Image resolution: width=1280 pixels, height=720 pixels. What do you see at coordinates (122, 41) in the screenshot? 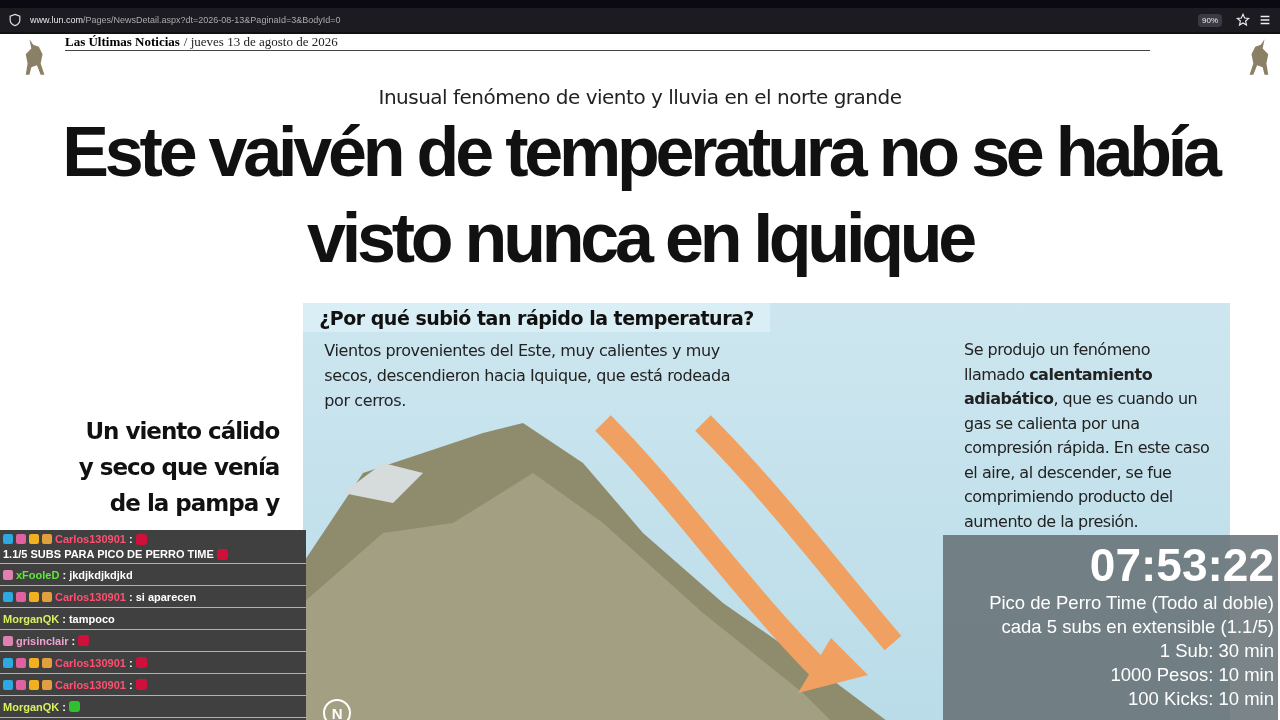
I see `newspaper-name: Las Últimas Noticias` at bounding box center [122, 41].